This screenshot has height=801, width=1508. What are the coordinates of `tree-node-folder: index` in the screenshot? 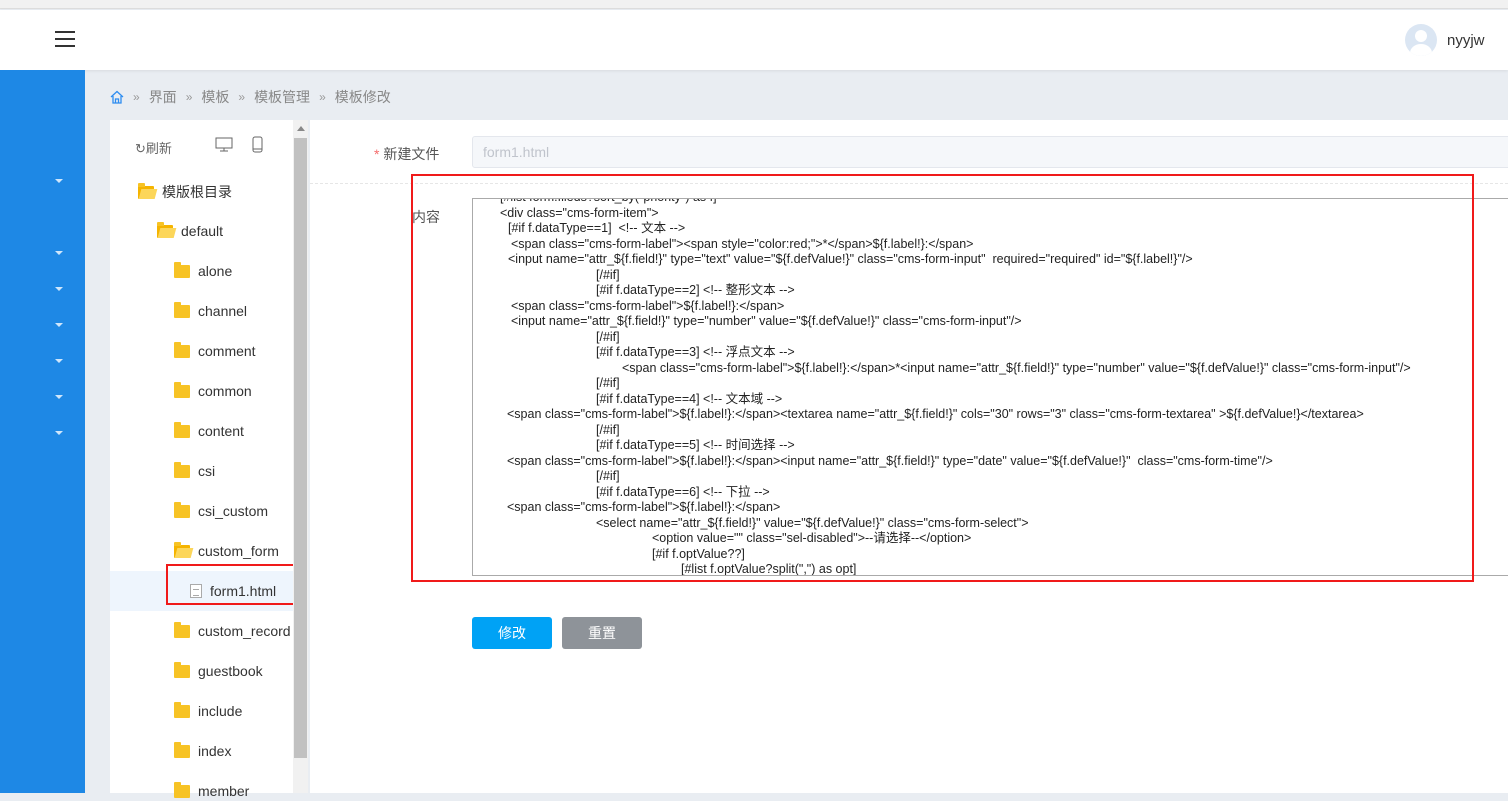 It's located at (202, 751).